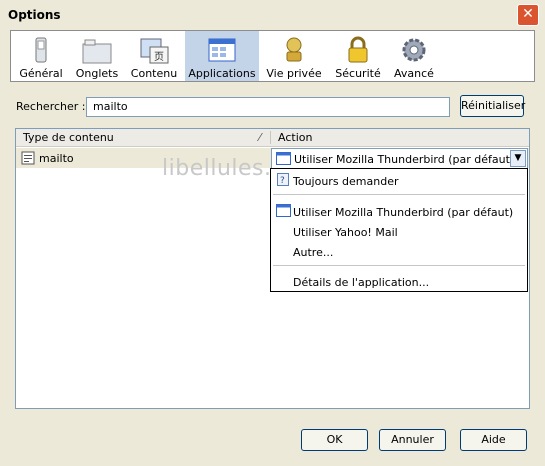 The width and height of the screenshot is (545, 466). Describe the element at coordinates (222, 50) in the screenshot. I see `applications-icon` at that location.